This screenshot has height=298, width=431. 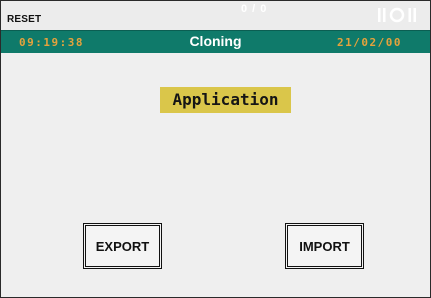 I want to click on export-button-label: EXPORT, so click(x=122, y=246).